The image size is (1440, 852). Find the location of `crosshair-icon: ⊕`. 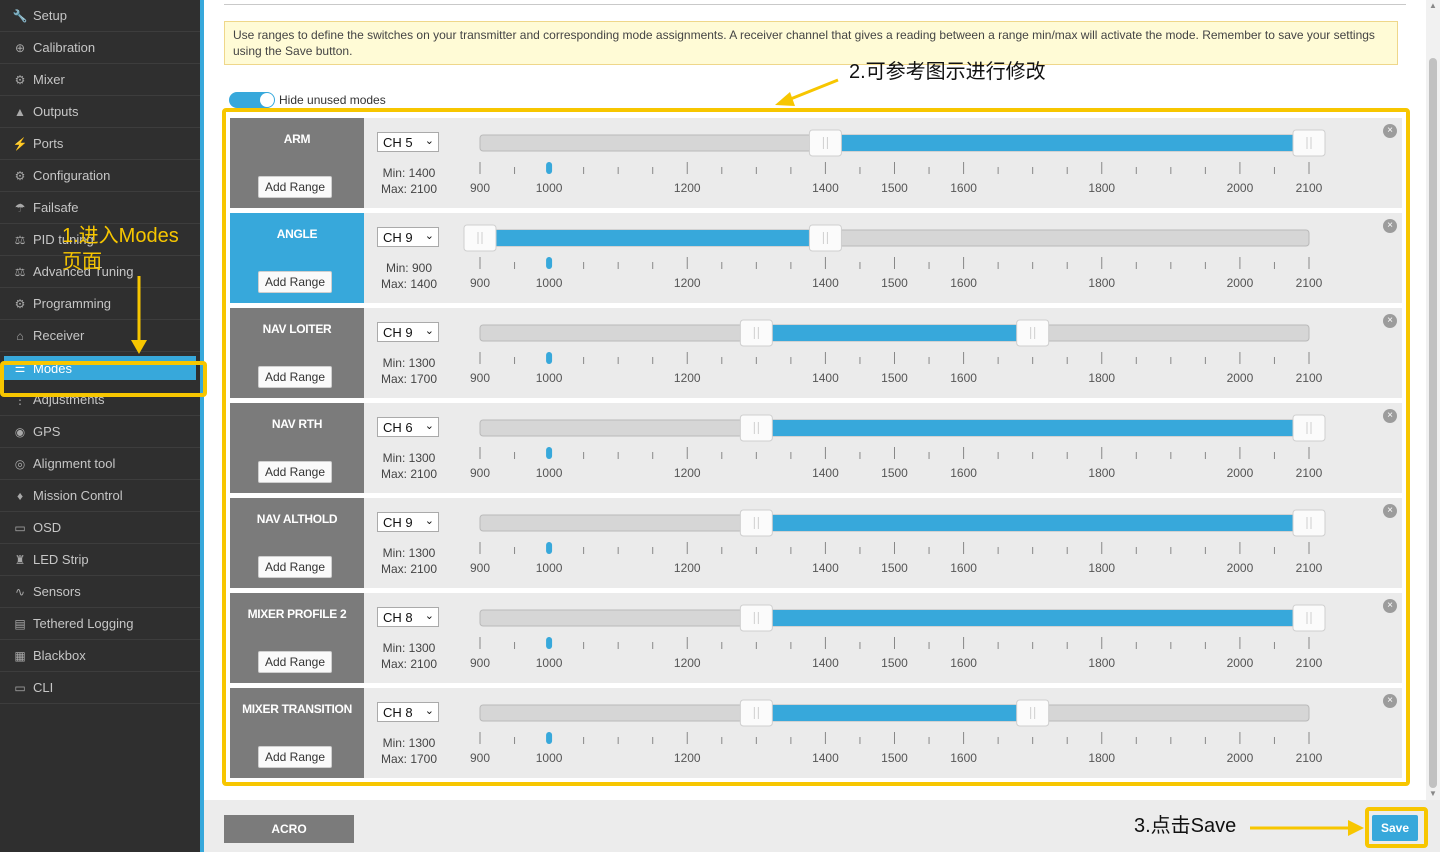

crosshair-icon: ⊕ is located at coordinates (20, 47).